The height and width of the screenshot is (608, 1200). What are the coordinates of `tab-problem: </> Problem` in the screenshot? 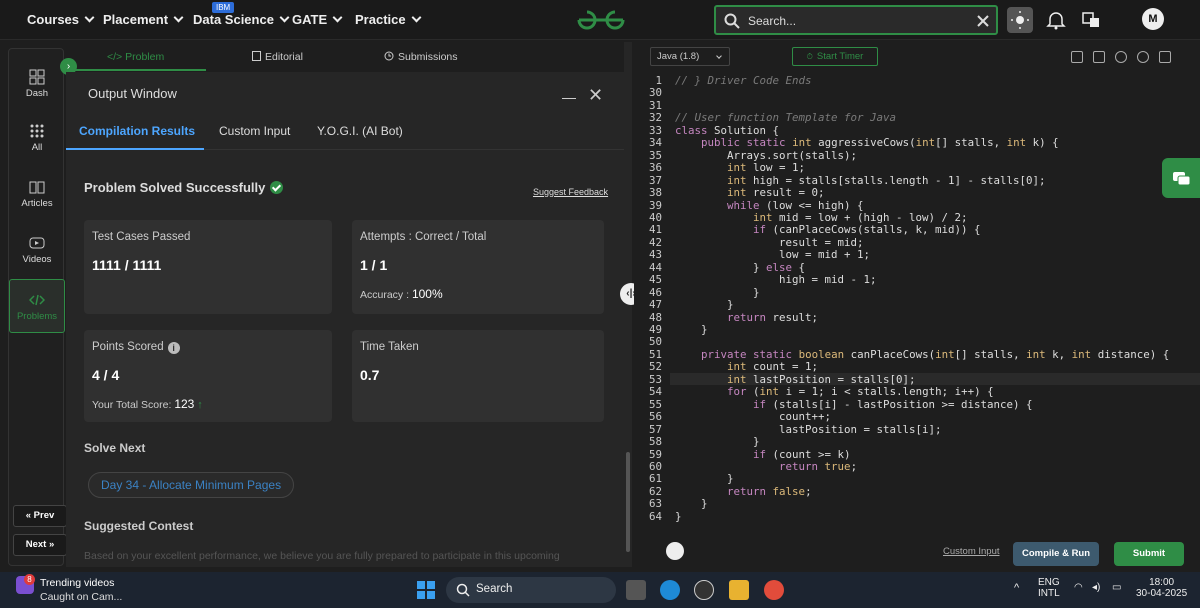 It's located at (135, 57).